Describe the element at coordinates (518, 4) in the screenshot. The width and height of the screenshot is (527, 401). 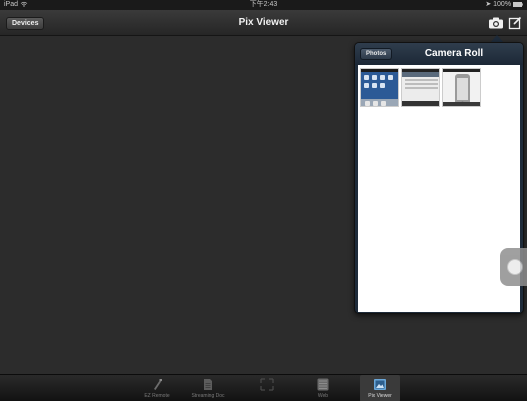
I see `battery-icon` at that location.